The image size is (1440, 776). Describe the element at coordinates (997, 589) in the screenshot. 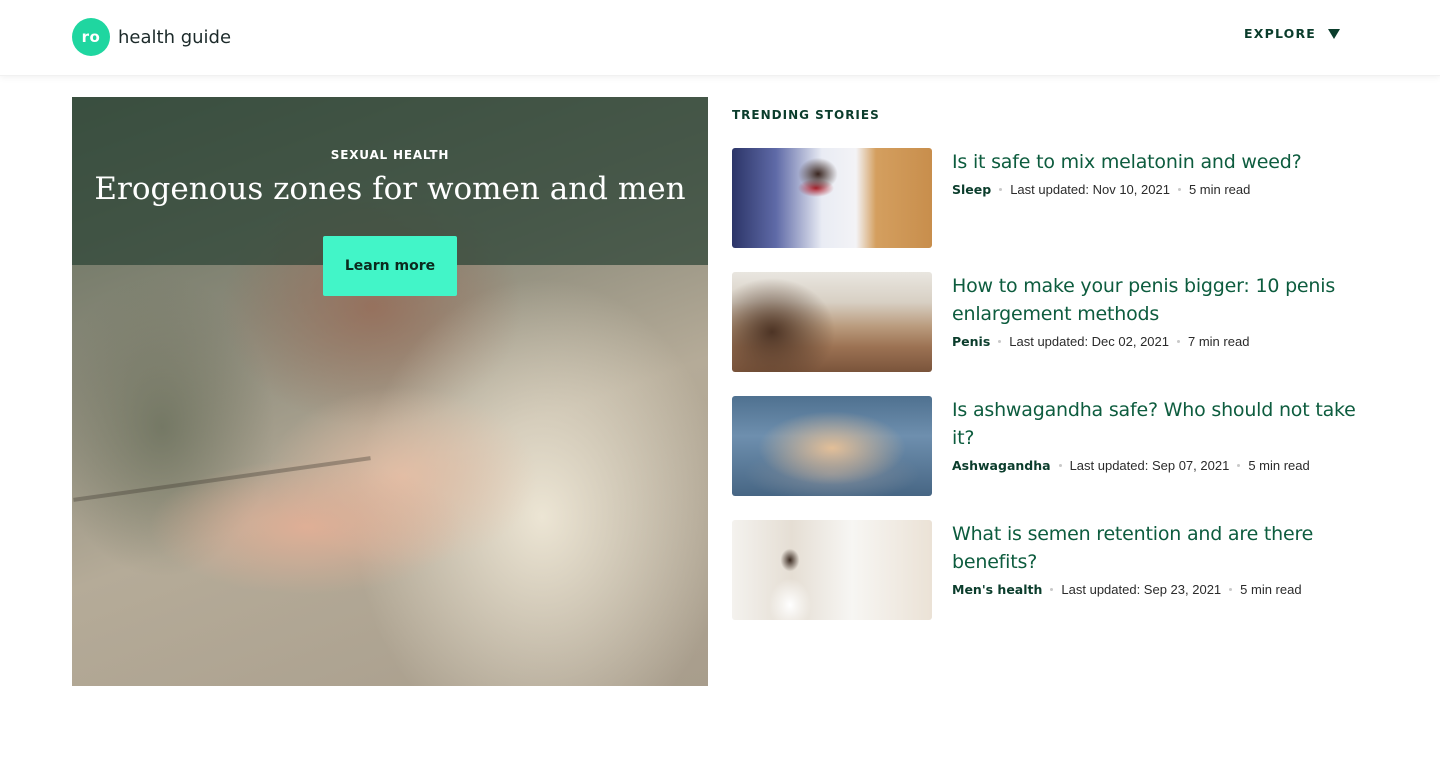

I see `story-category: Men's health` at that location.